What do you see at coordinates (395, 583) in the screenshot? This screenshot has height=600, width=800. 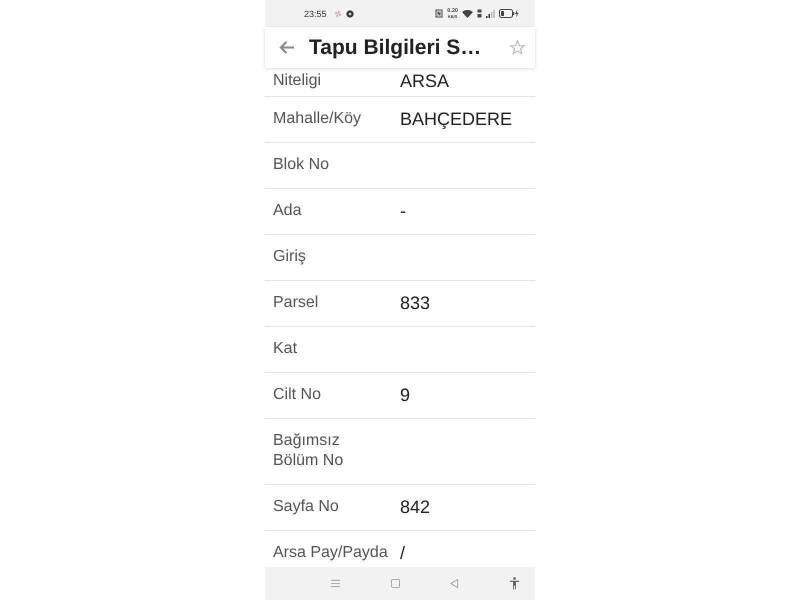 I see `home-icon` at bounding box center [395, 583].